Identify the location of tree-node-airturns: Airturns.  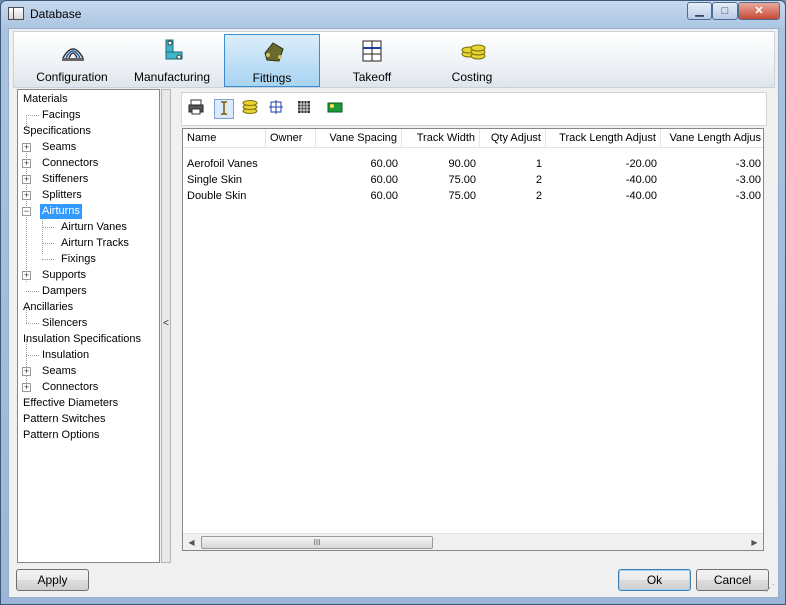
(61, 211).